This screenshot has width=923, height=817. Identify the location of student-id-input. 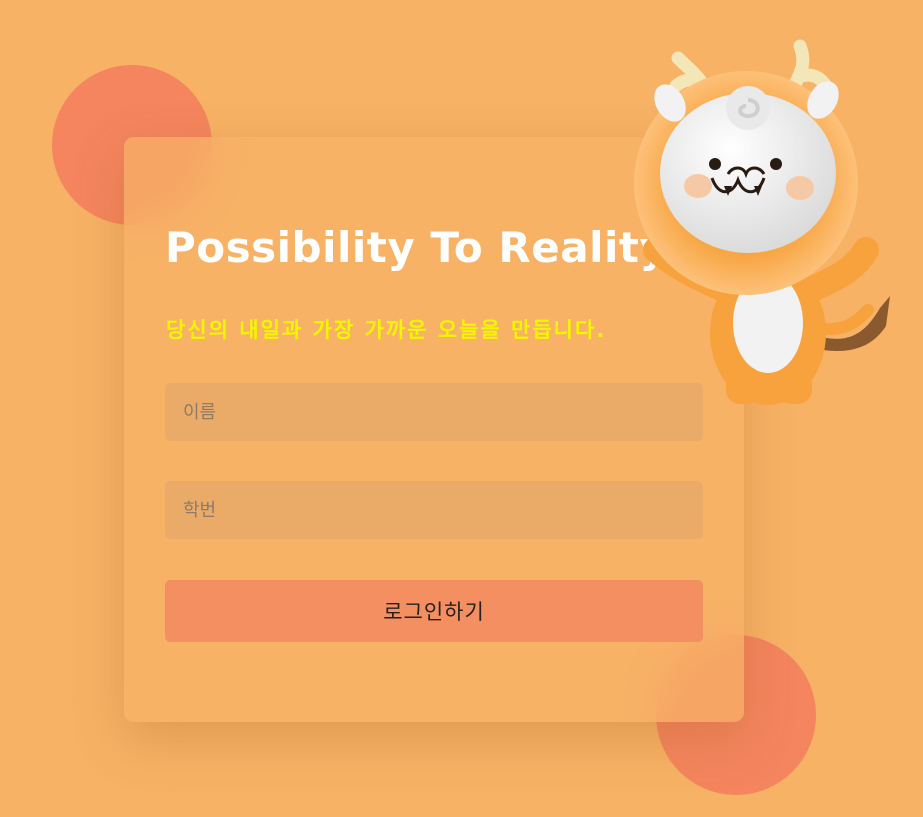
(434, 510).